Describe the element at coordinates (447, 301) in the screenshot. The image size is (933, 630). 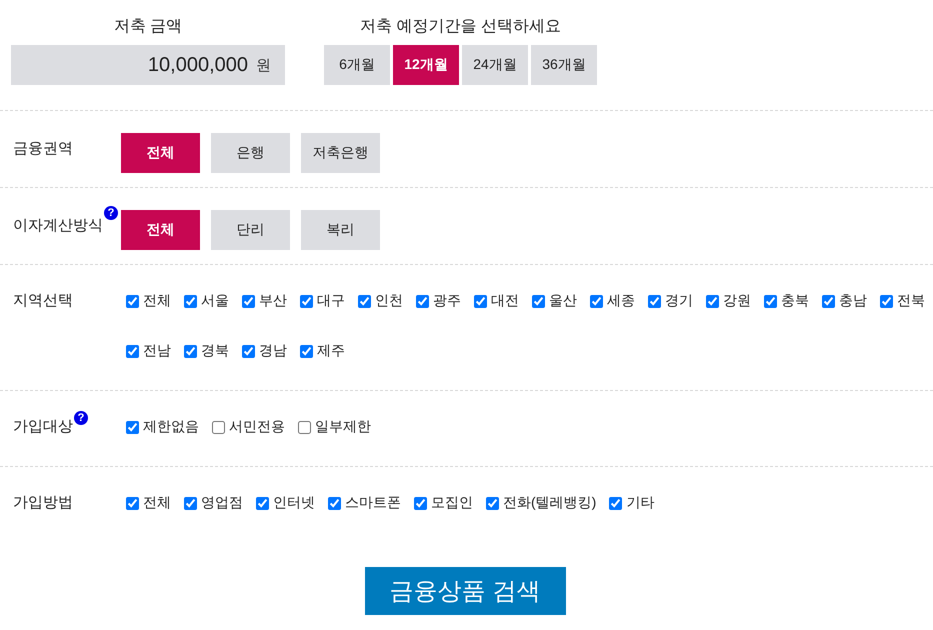
I see `checkbox-label: 광주` at that location.